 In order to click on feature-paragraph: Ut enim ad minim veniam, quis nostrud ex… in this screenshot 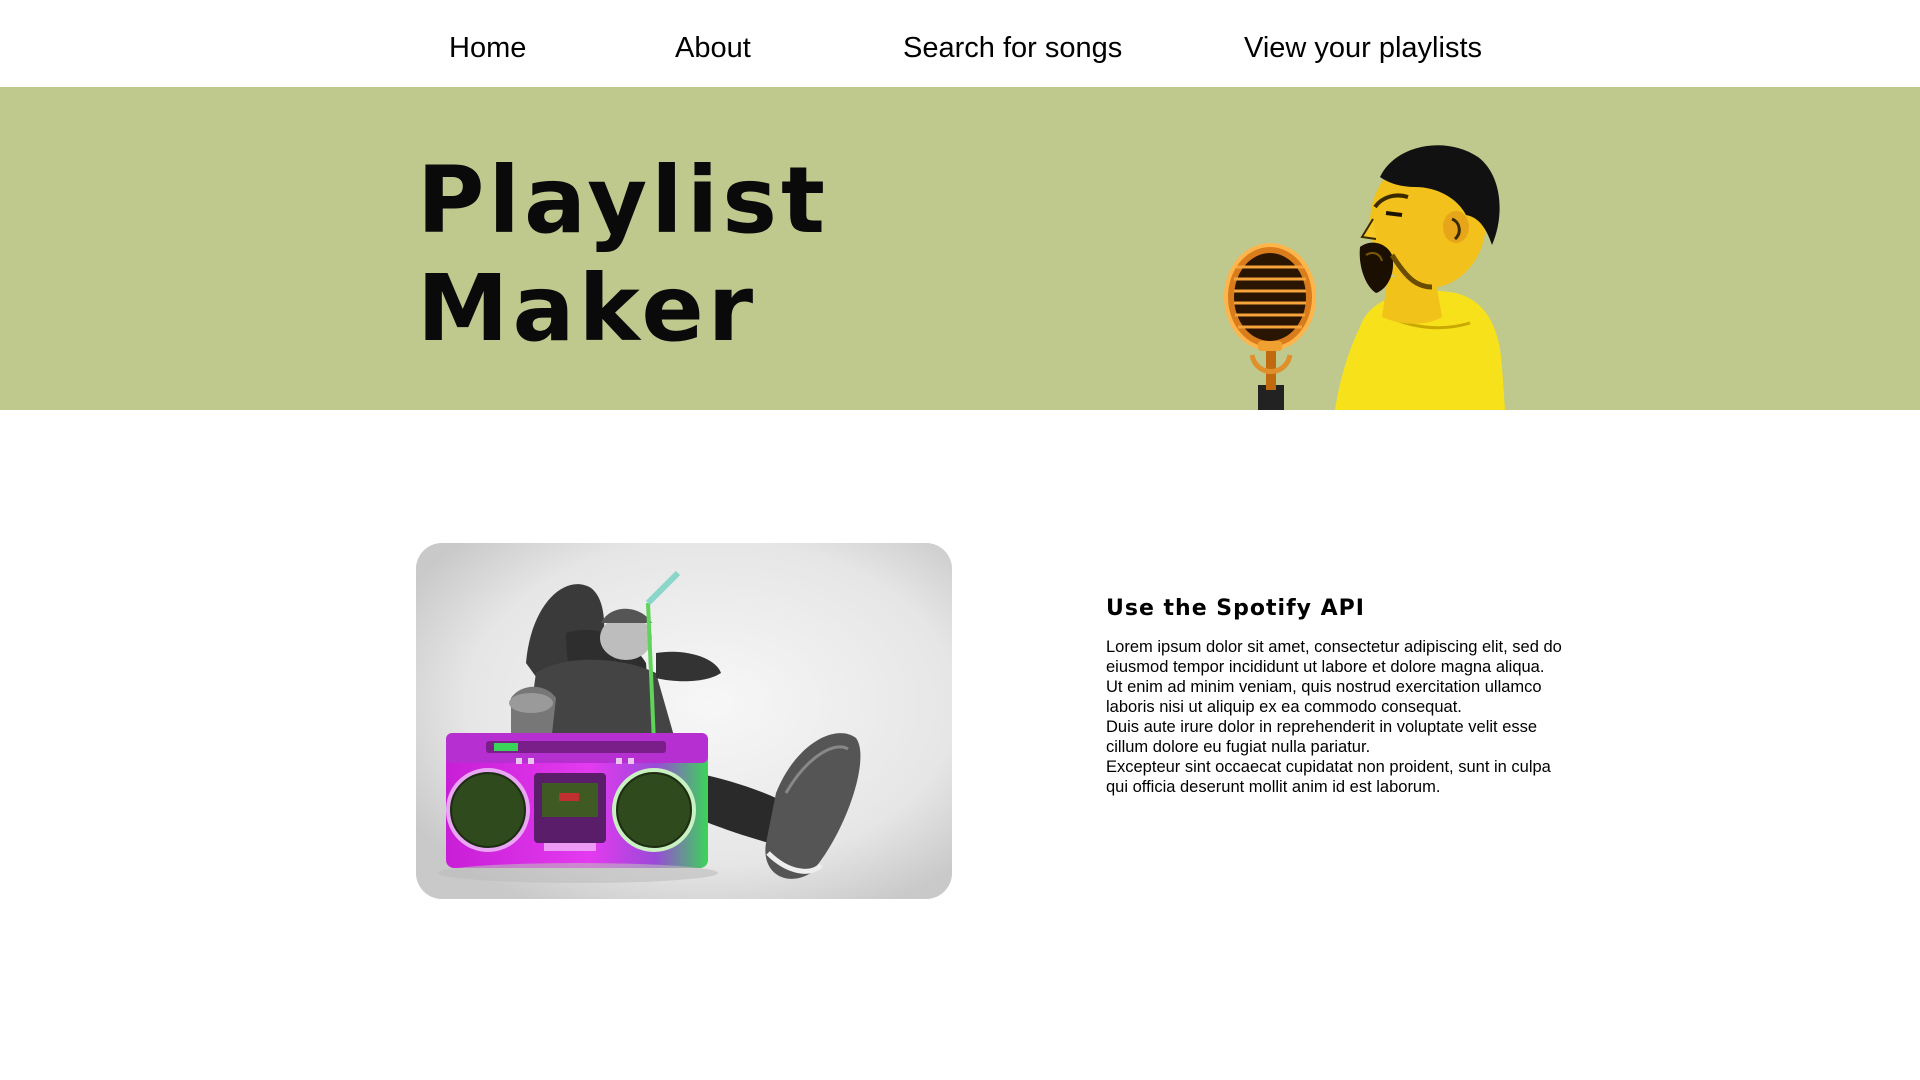, I will do `click(1324, 697)`.